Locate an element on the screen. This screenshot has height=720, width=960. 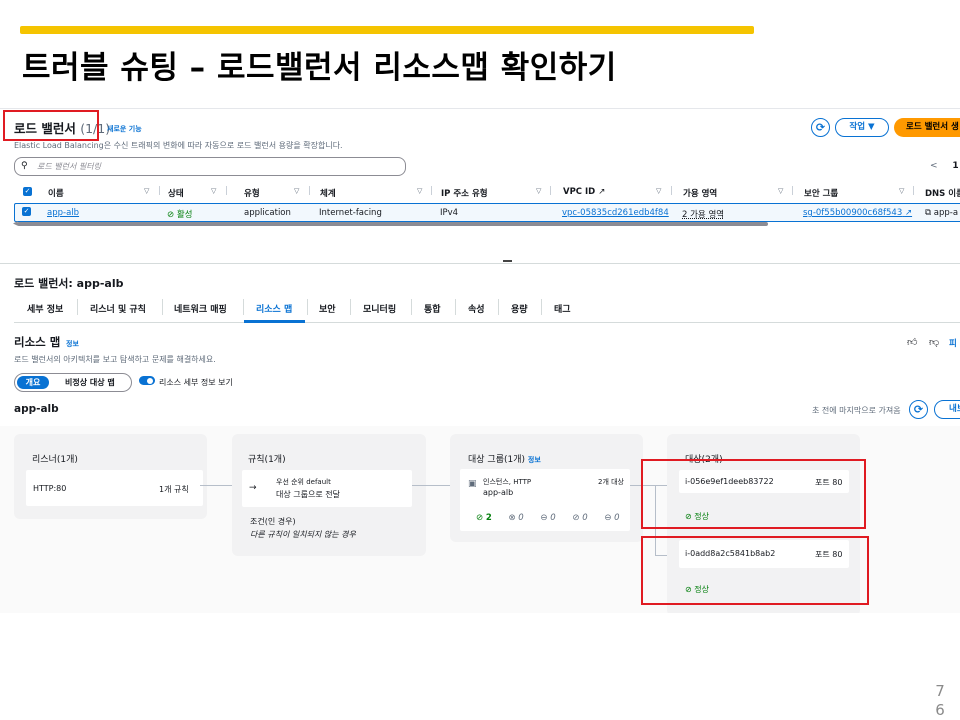
lb-scheme: Internet-facing is located at coordinates (350, 213).